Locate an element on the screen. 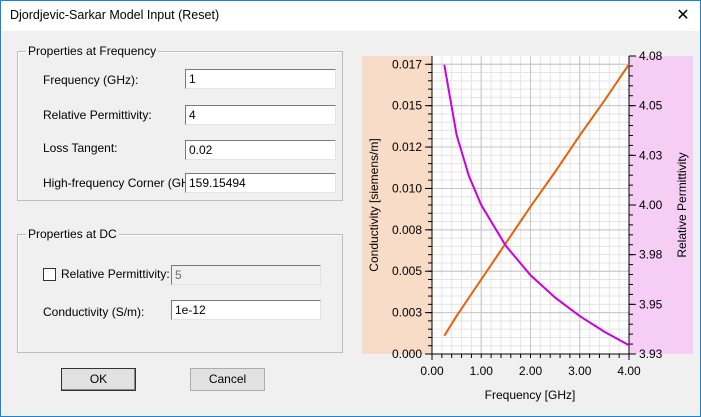 The width and height of the screenshot is (701, 417). left-tick-label: 0.005 is located at coordinates (407, 271).